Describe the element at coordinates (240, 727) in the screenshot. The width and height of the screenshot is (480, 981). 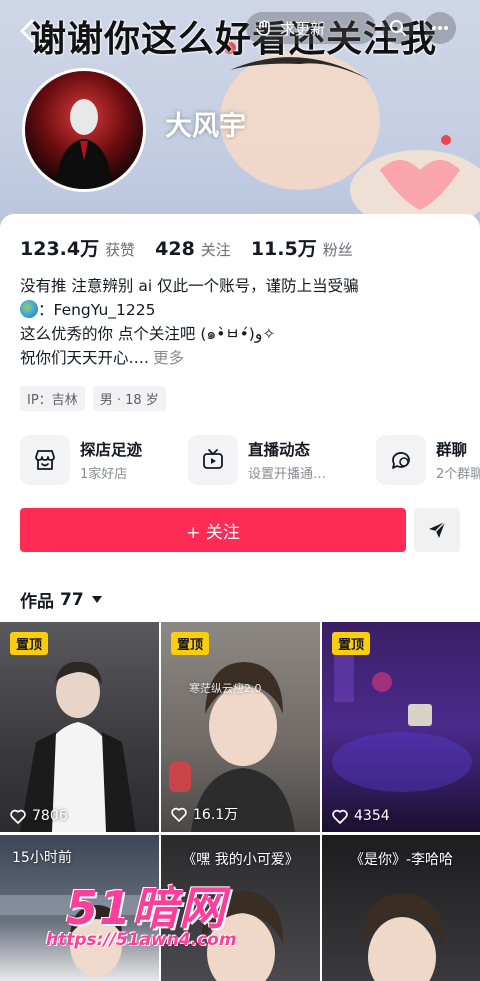
I see `video-thumbnail: 置顶 寒茫纵云瘦2.0 16.1万` at that location.